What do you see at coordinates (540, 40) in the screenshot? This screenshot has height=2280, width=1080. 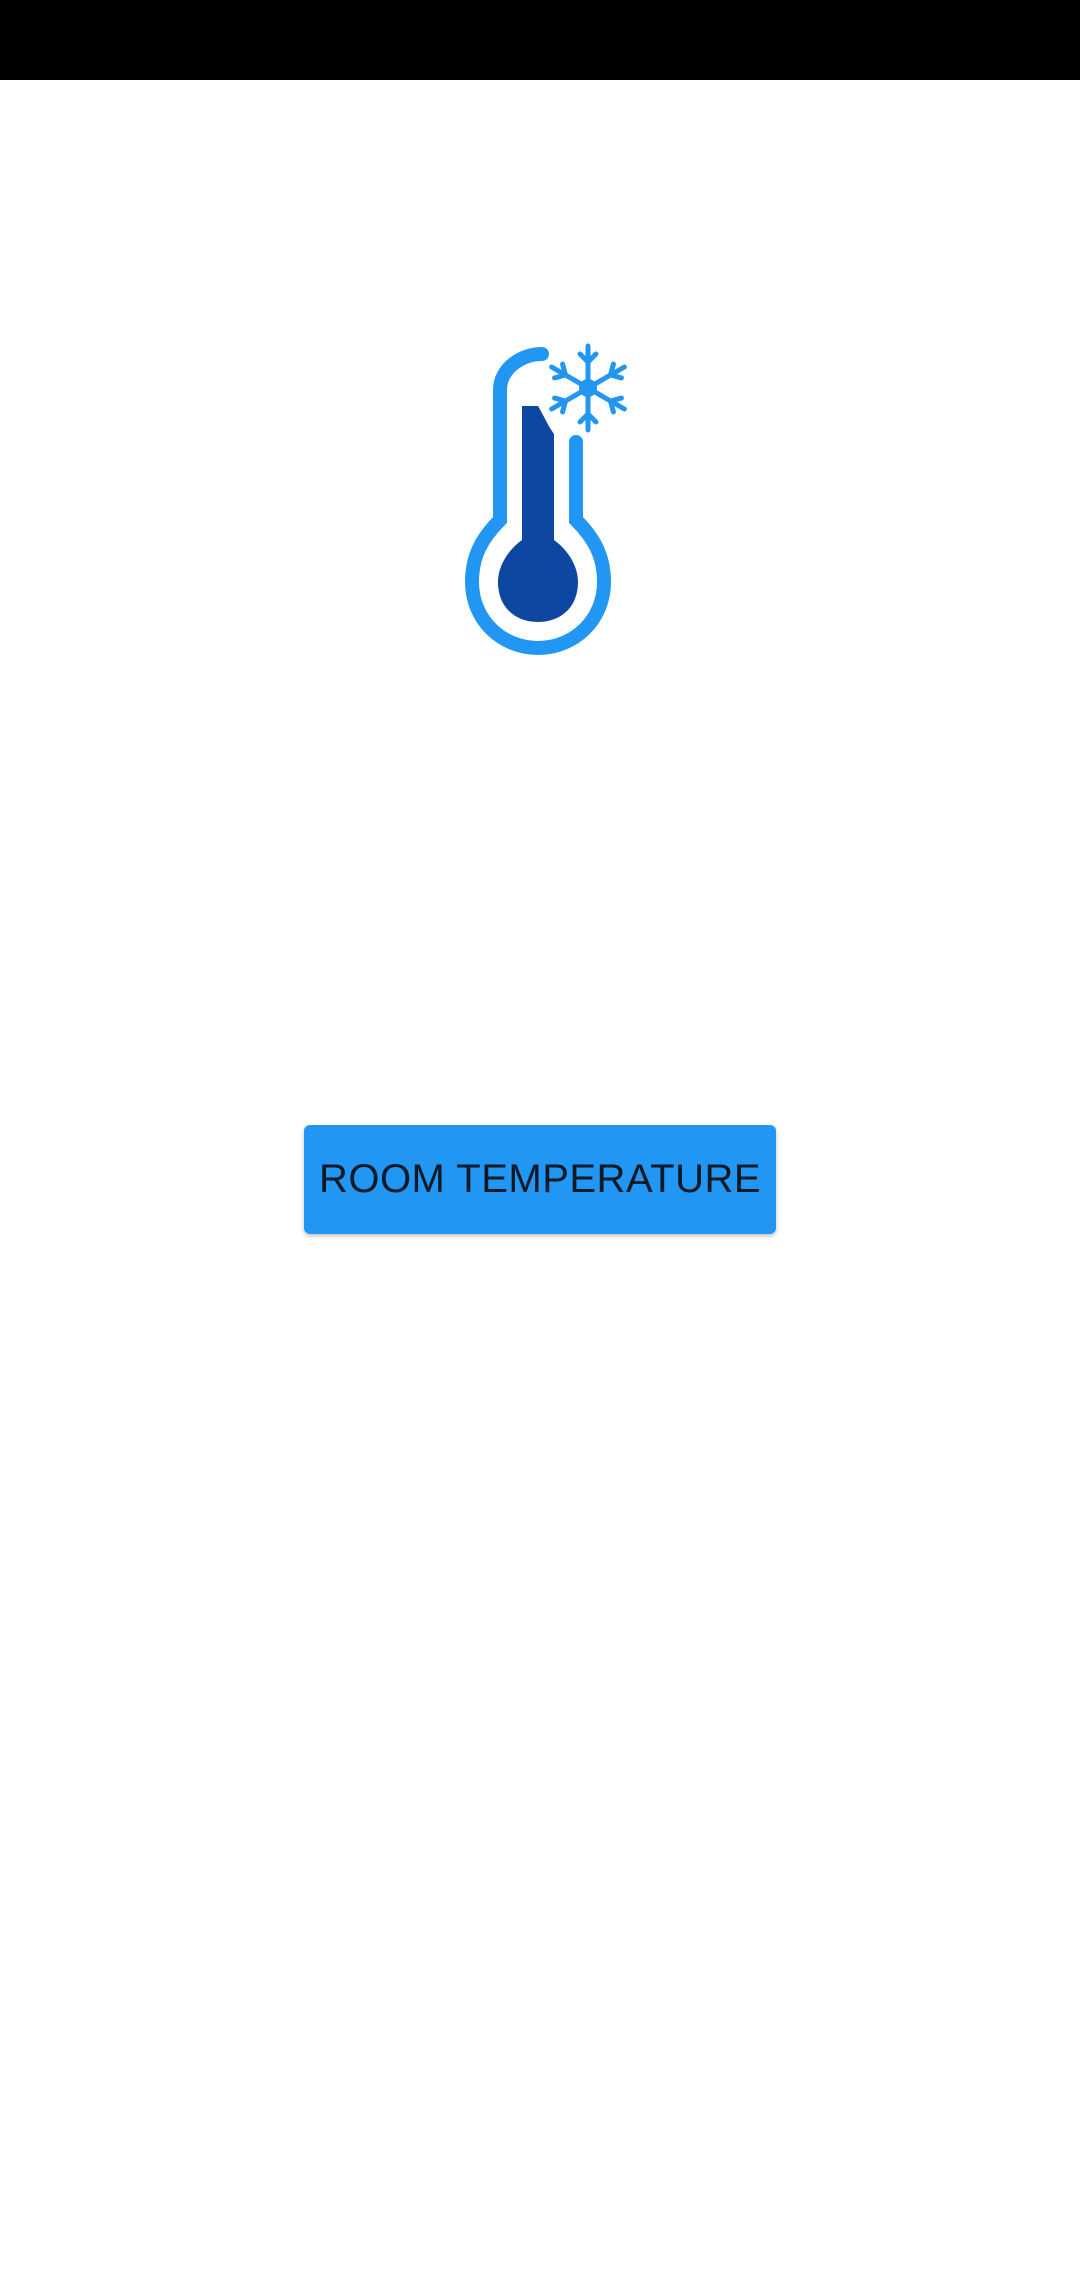 I see `status-bar` at bounding box center [540, 40].